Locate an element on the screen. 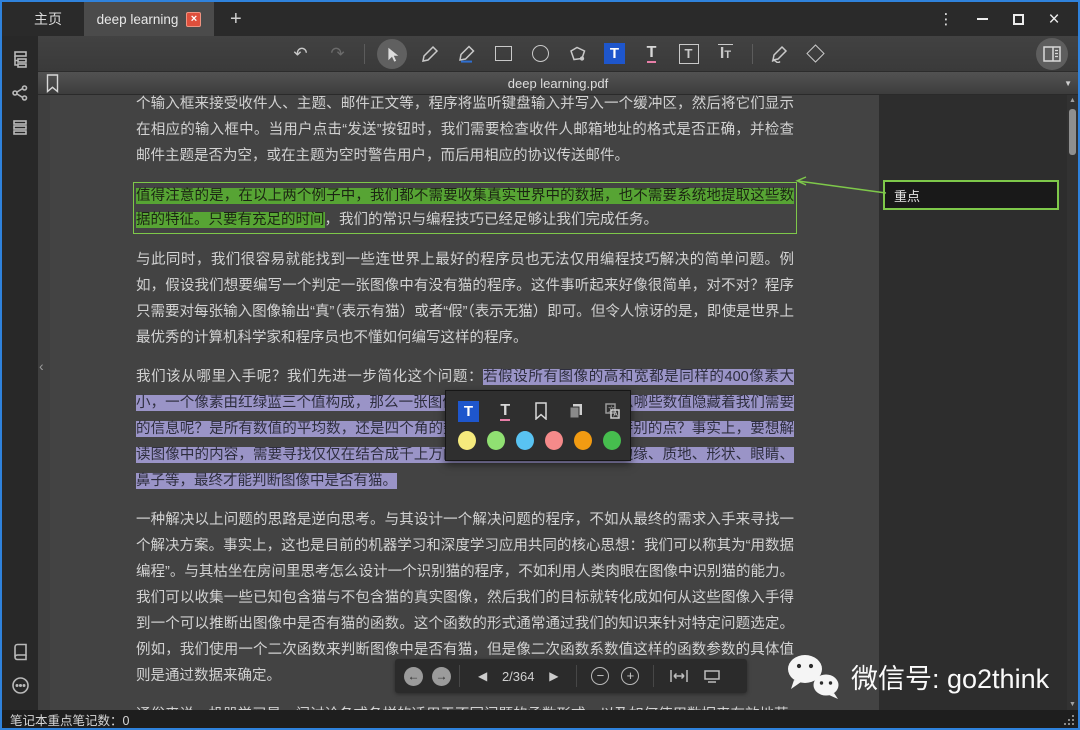  watermark: 微信号: go2think is located at coordinates (917, 676).